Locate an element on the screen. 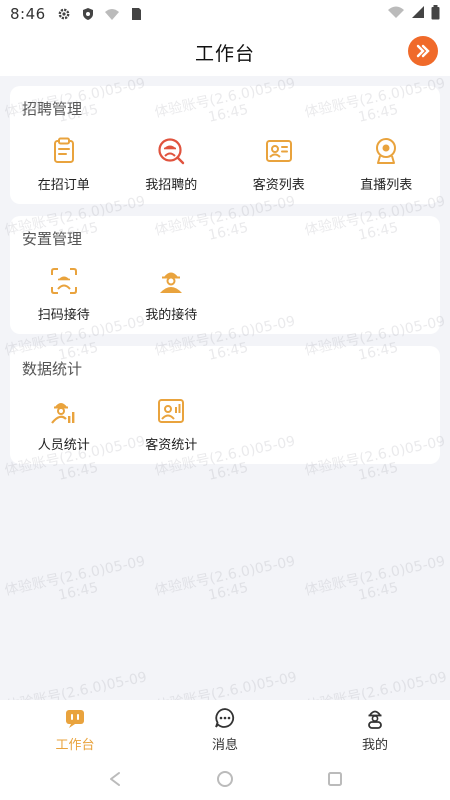  placement-scan-reception-button: 扫码接待 is located at coordinates (64, 289).